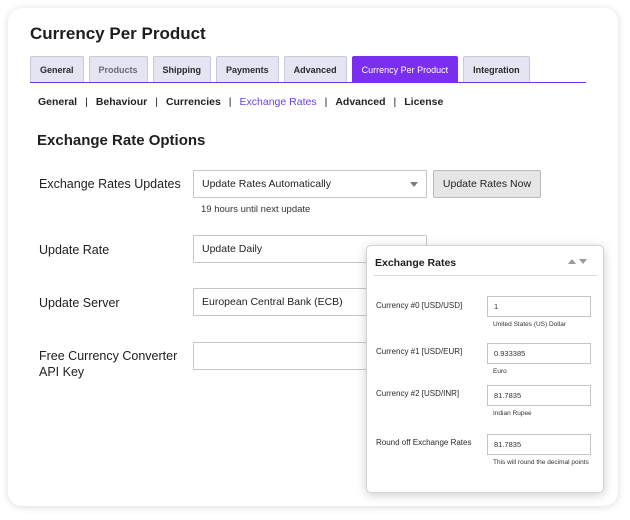 The image size is (630, 520). What do you see at coordinates (108, 356) in the screenshot?
I see `api-key-label-line1: Free Currency Converter` at bounding box center [108, 356].